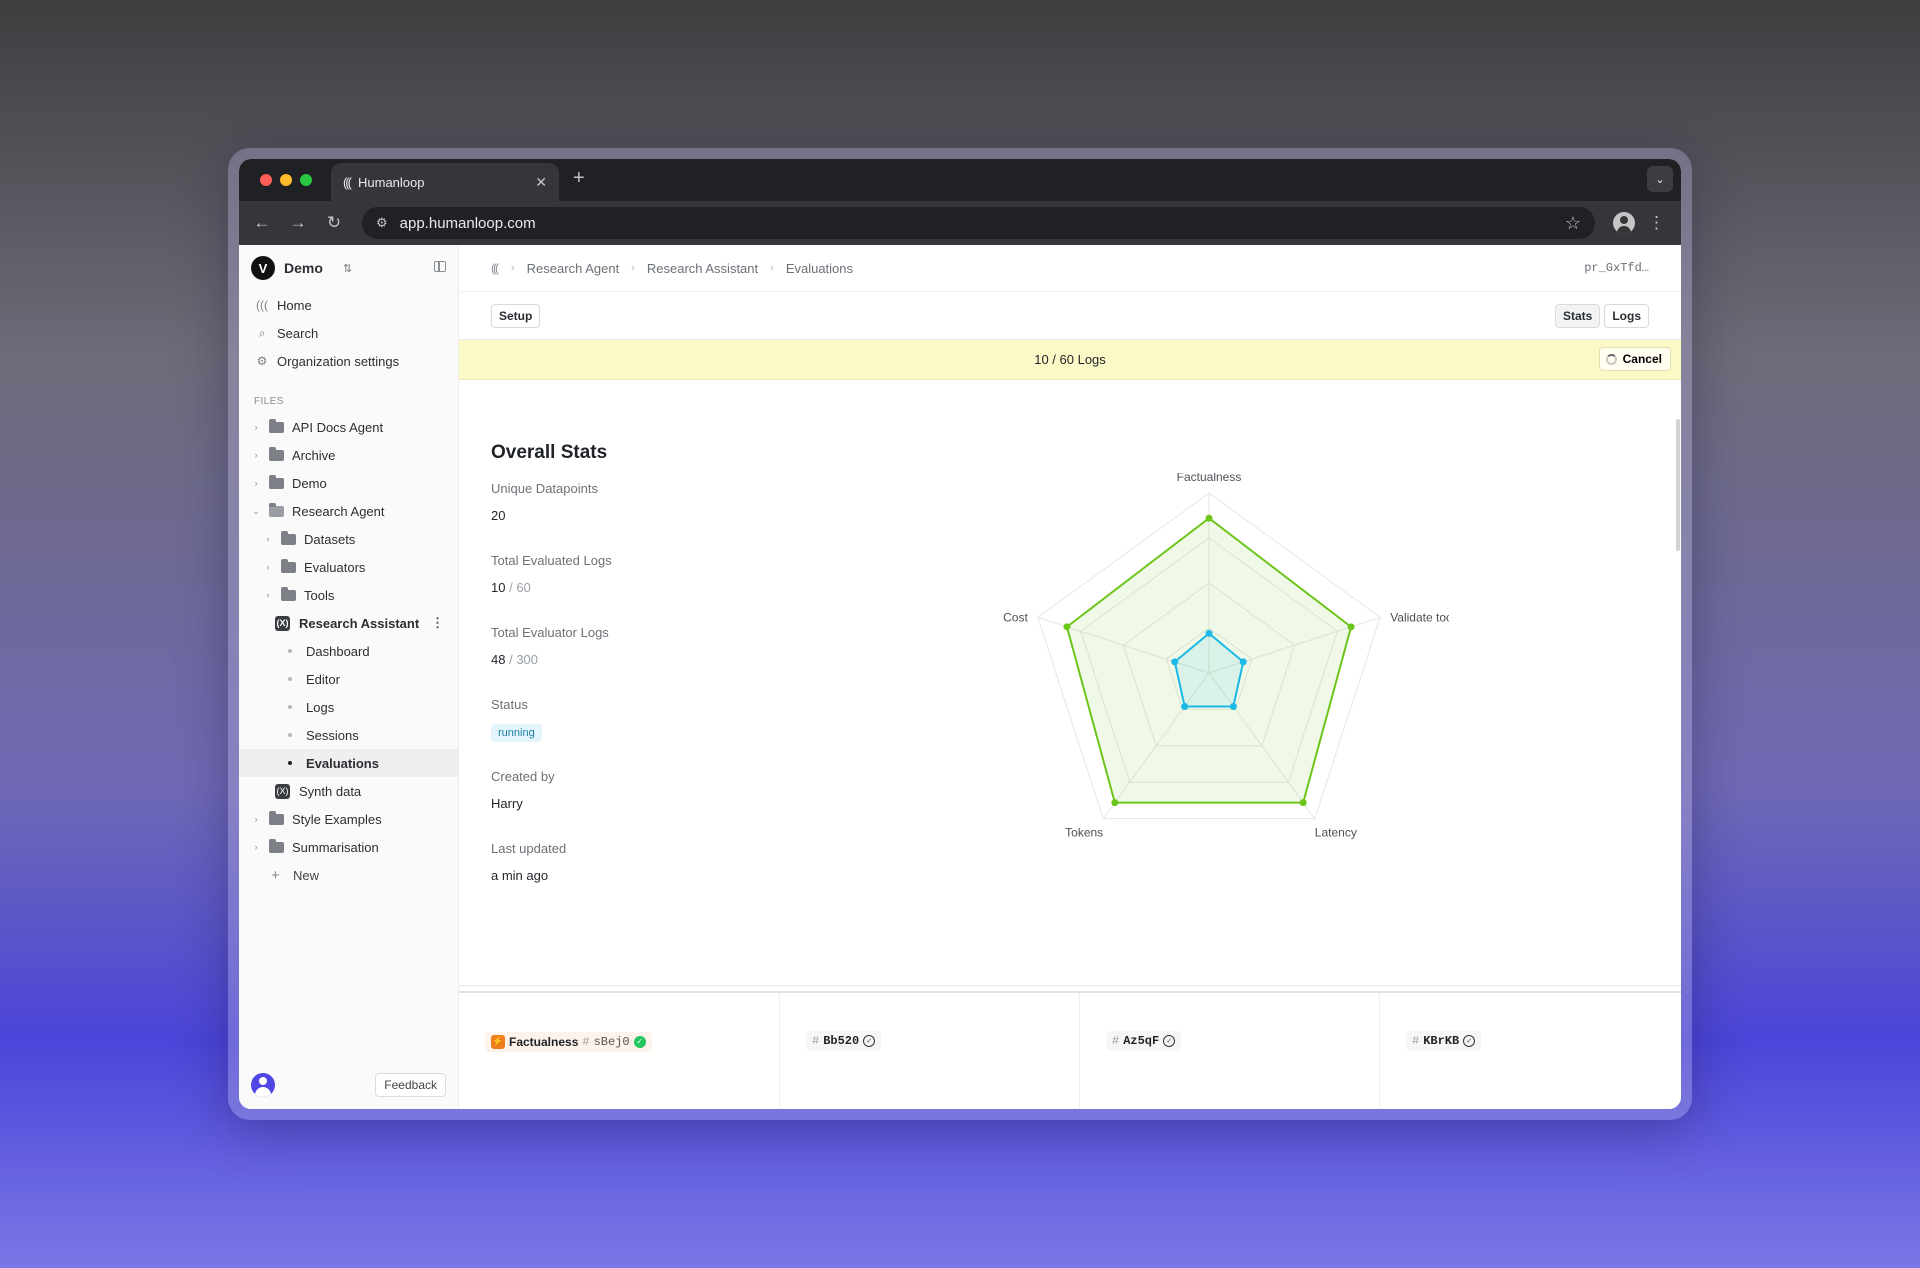 The image size is (1920, 1268). Describe the element at coordinates (286, 180) in the screenshot. I see `minimize-window-button` at that location.